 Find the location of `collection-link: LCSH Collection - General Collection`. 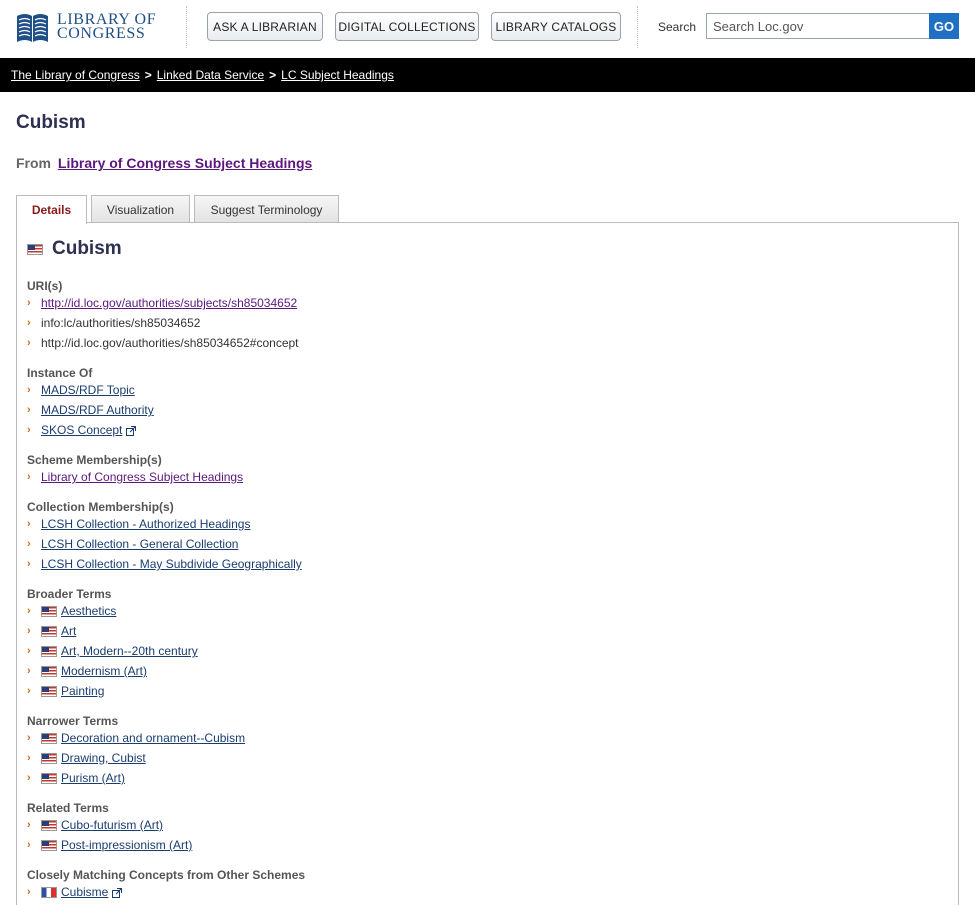

collection-link: LCSH Collection - General Collection is located at coordinates (139, 544).